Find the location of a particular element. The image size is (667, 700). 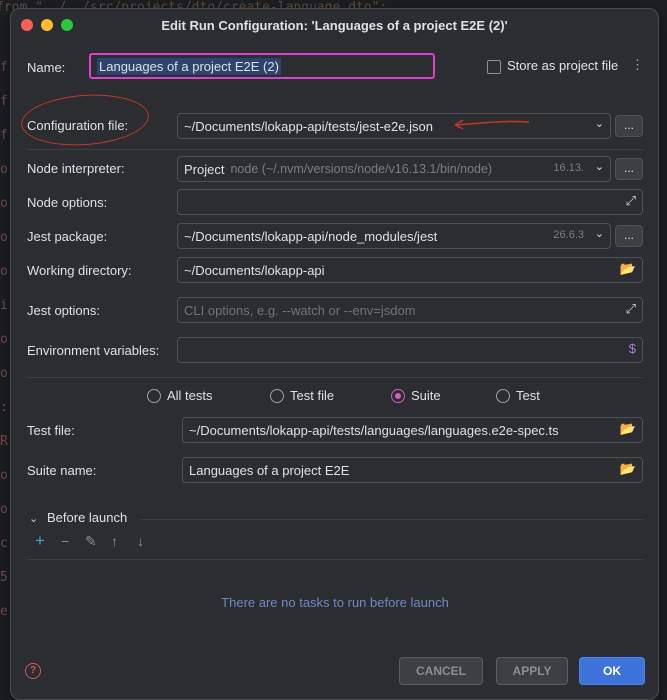

working-directory-value: ~/Documents/lokapp-api is located at coordinates (254, 270).